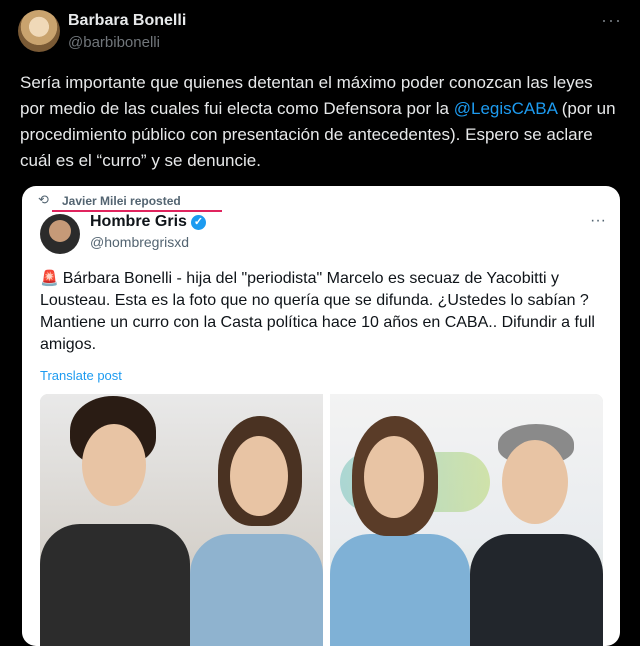 The height and width of the screenshot is (646, 640). What do you see at coordinates (505, 108) in the screenshot?
I see `mention-link: @LegisCABA` at bounding box center [505, 108].